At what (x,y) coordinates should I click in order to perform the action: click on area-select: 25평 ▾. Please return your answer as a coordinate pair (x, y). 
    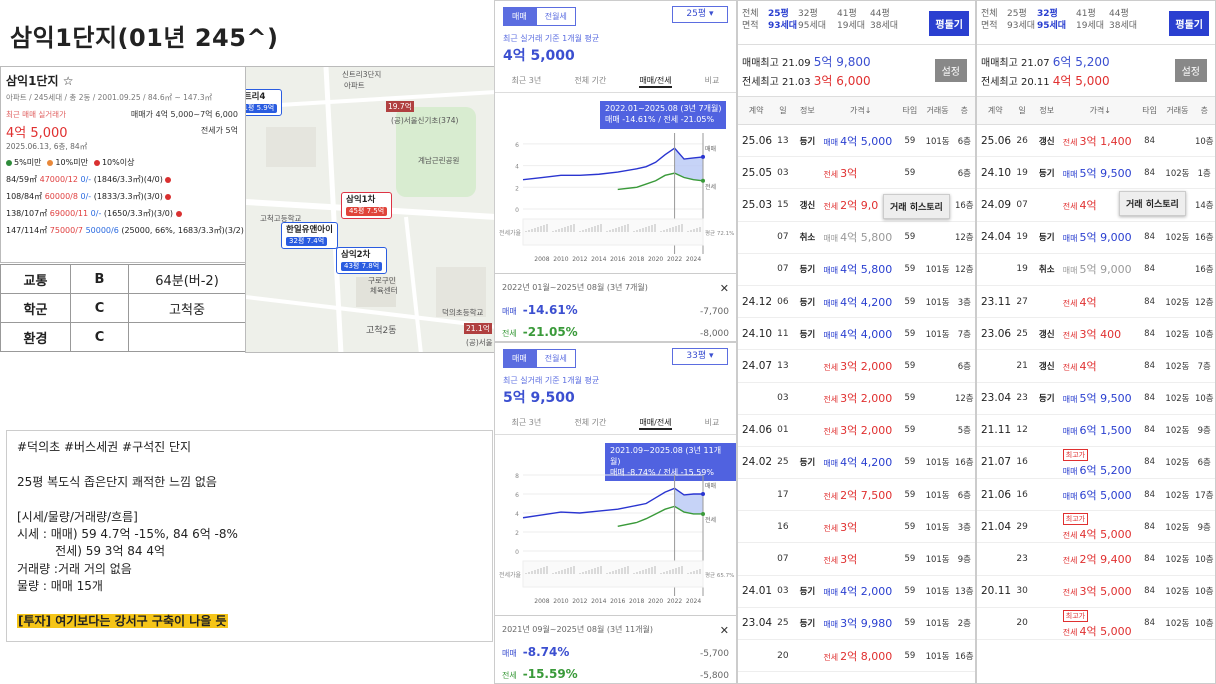
    Looking at the image, I should click on (700, 14).